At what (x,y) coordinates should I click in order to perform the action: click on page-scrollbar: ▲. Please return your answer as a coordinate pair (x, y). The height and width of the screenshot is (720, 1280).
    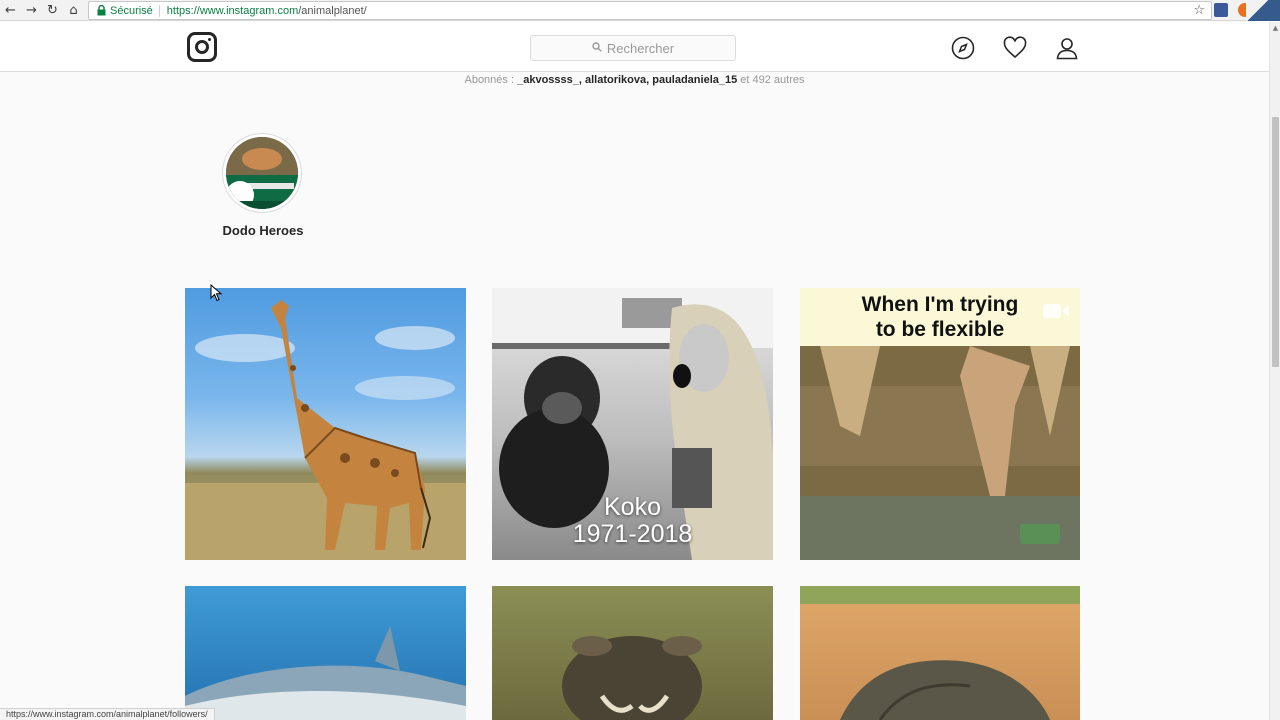
    Looking at the image, I should click on (1274, 371).